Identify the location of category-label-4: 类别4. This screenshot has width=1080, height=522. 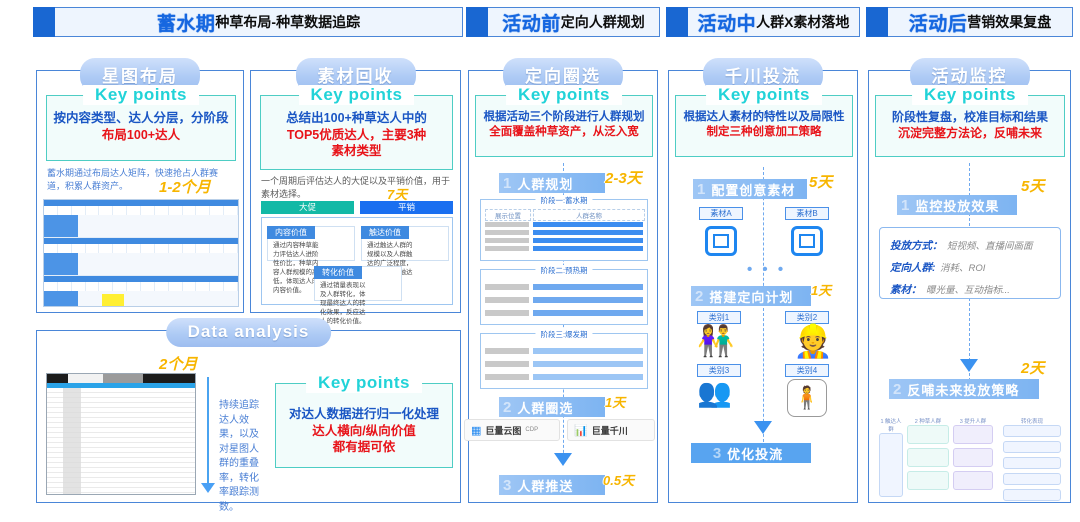
(807, 370).